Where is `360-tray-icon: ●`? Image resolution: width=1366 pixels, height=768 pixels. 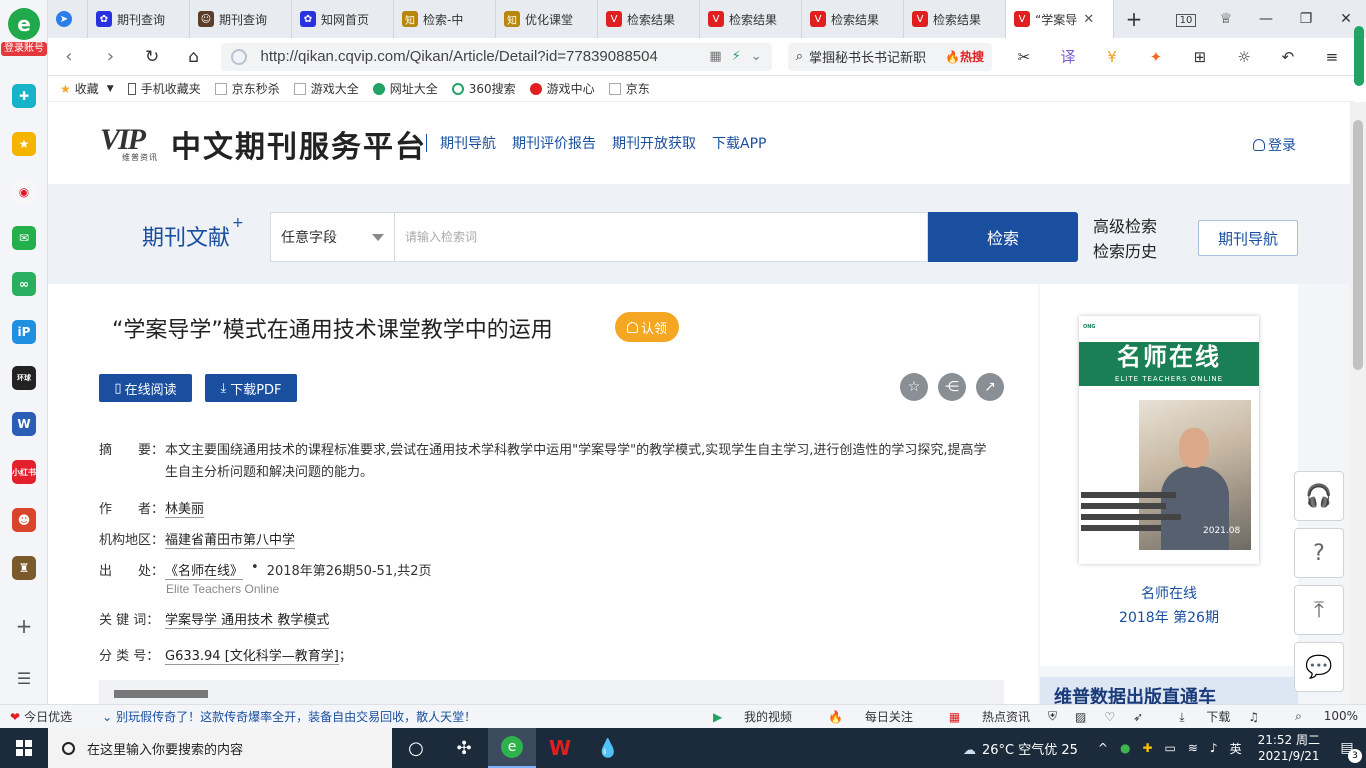
360-tray-icon: ● is located at coordinates (1125, 748).